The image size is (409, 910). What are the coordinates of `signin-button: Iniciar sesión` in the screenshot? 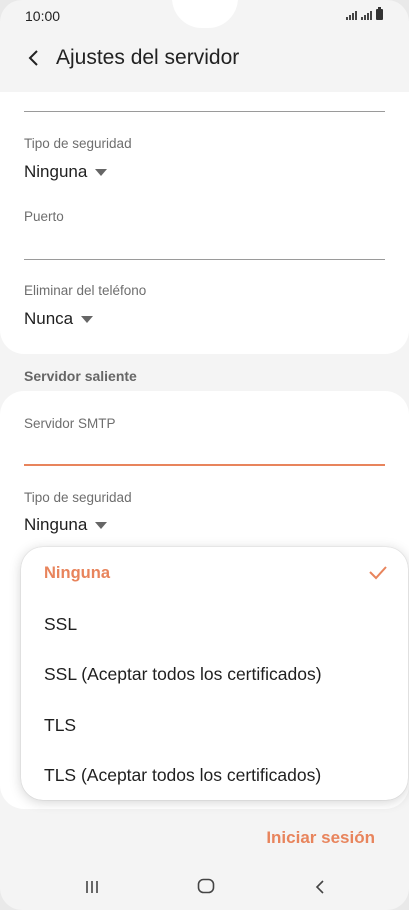 It's located at (320, 838).